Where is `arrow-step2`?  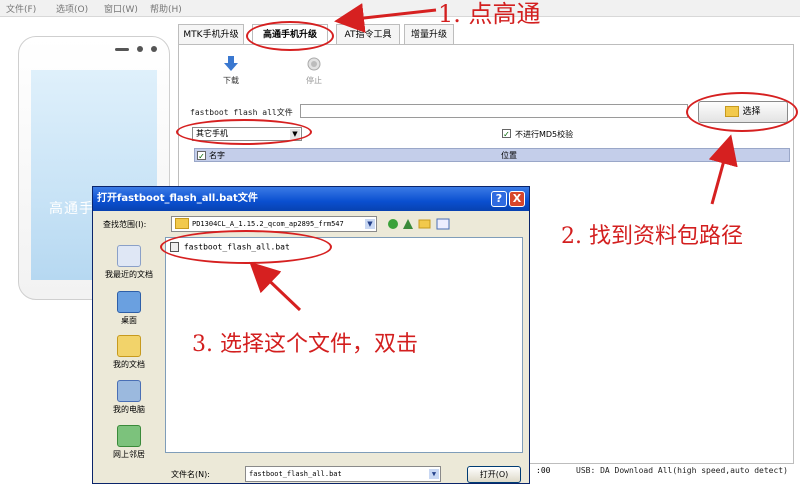 arrow-step2 is located at coordinates (723, 169).